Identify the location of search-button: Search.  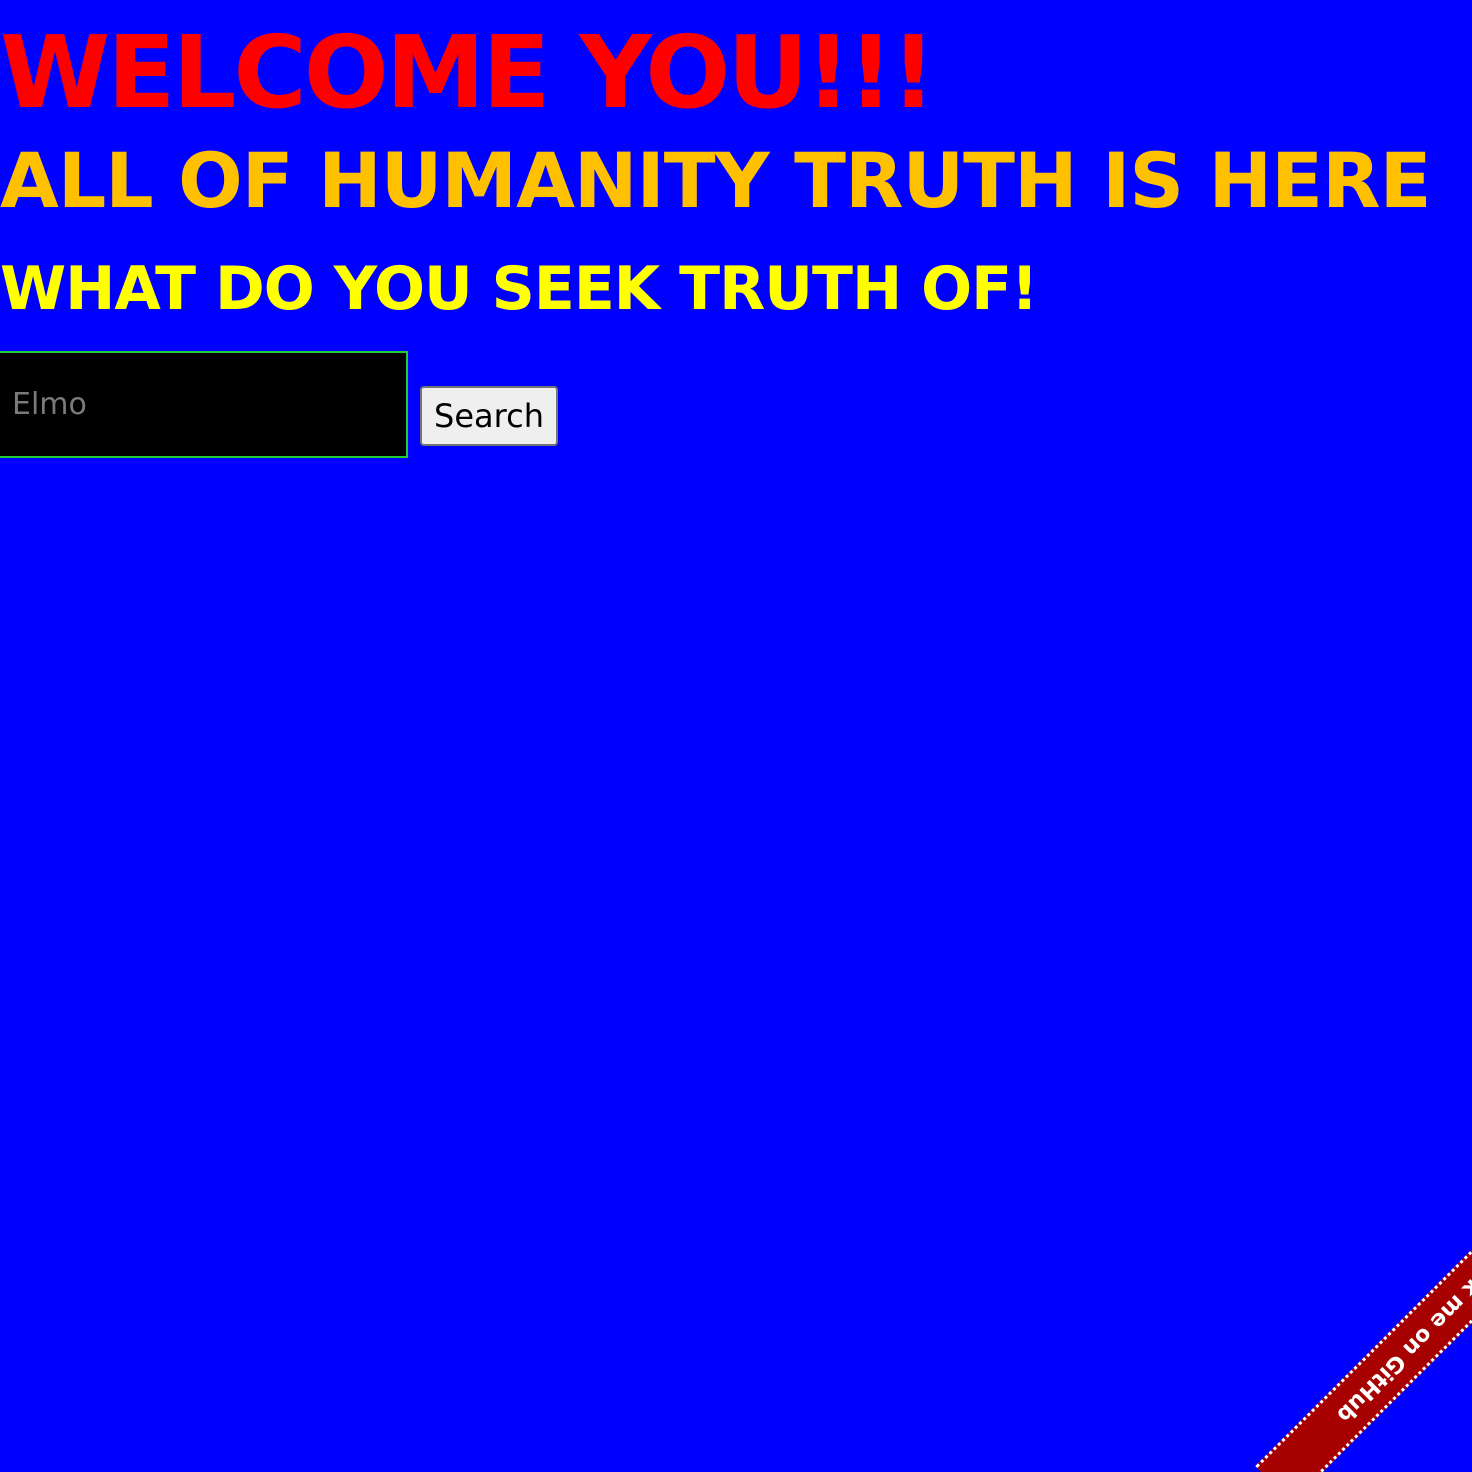
(489, 416).